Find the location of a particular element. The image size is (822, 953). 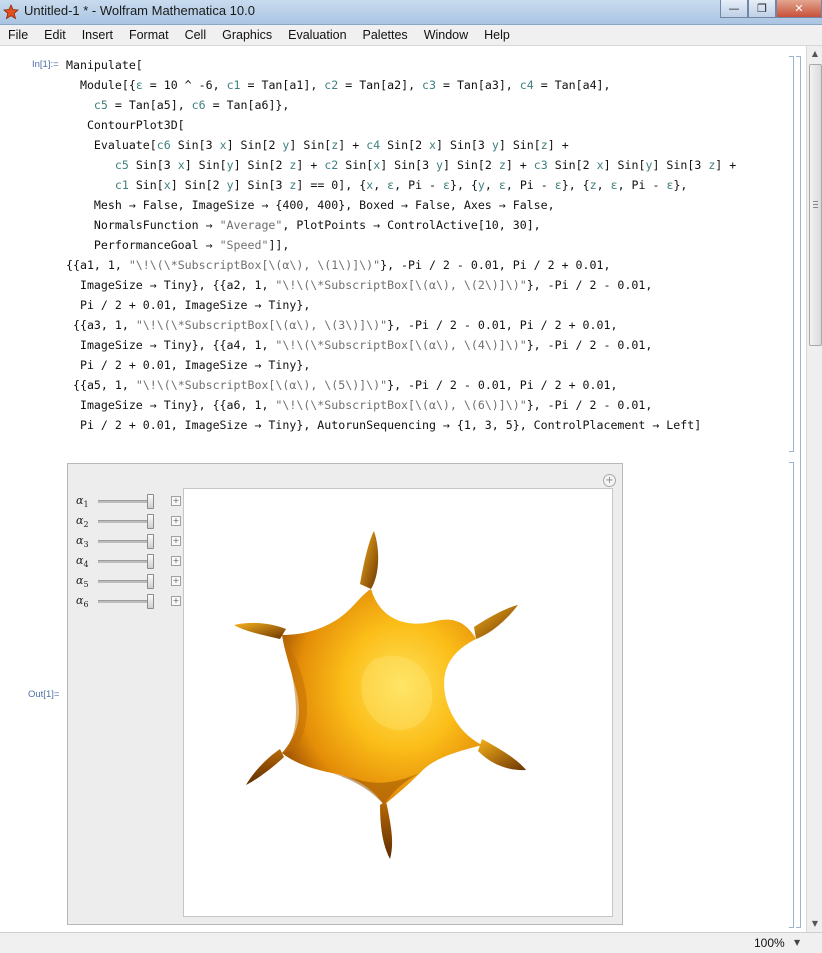

surface-prong-top is located at coordinates (369, 560).